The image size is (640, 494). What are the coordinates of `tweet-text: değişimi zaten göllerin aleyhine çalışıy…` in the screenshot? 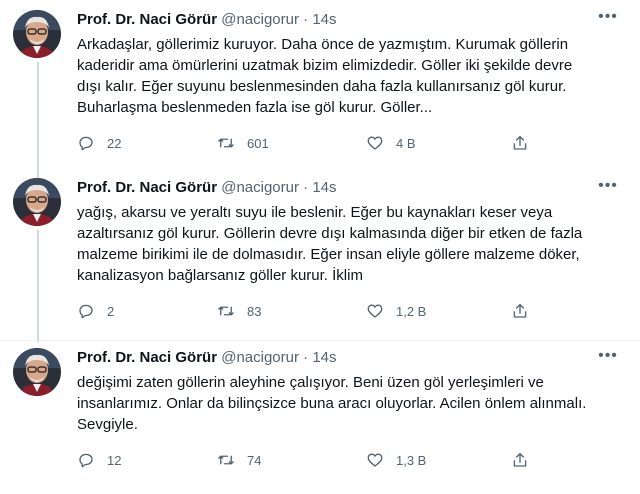 It's located at (332, 403).